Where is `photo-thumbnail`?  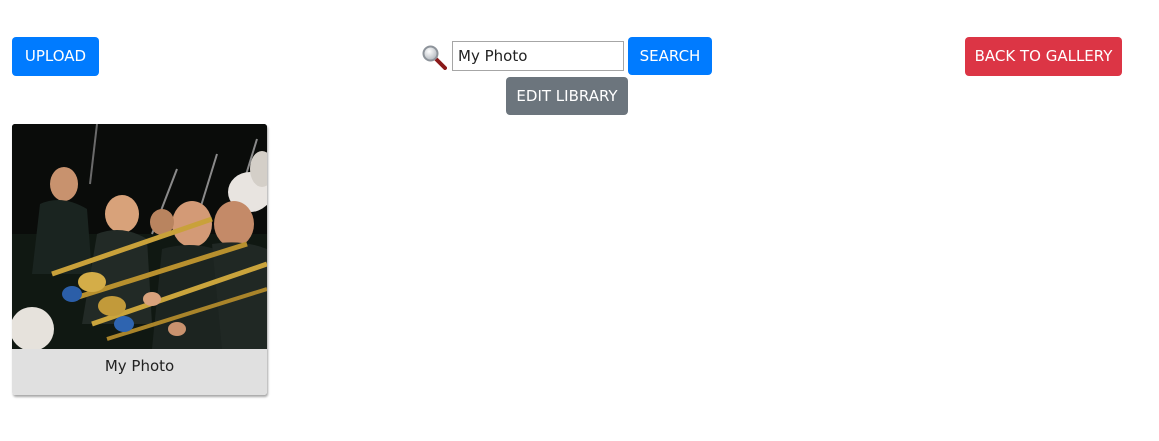 photo-thumbnail is located at coordinates (139, 237).